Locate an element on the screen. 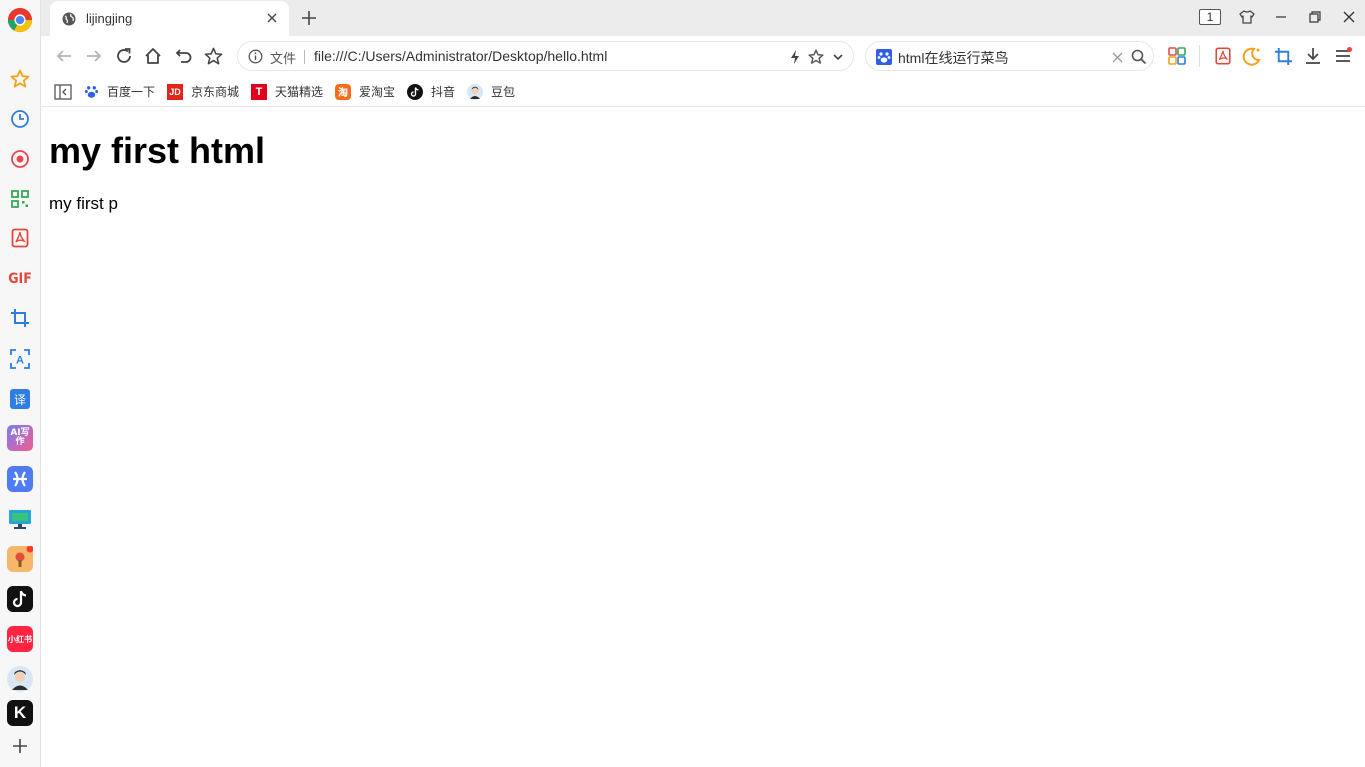 The height and width of the screenshot is (767, 1365). bookmark-label: 爱淘宝 is located at coordinates (377, 92).